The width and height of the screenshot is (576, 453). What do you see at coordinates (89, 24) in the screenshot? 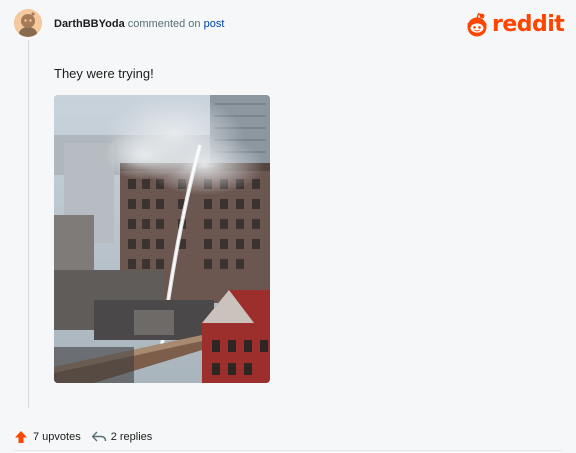
I see `author-name: DarthBBYoda` at bounding box center [89, 24].